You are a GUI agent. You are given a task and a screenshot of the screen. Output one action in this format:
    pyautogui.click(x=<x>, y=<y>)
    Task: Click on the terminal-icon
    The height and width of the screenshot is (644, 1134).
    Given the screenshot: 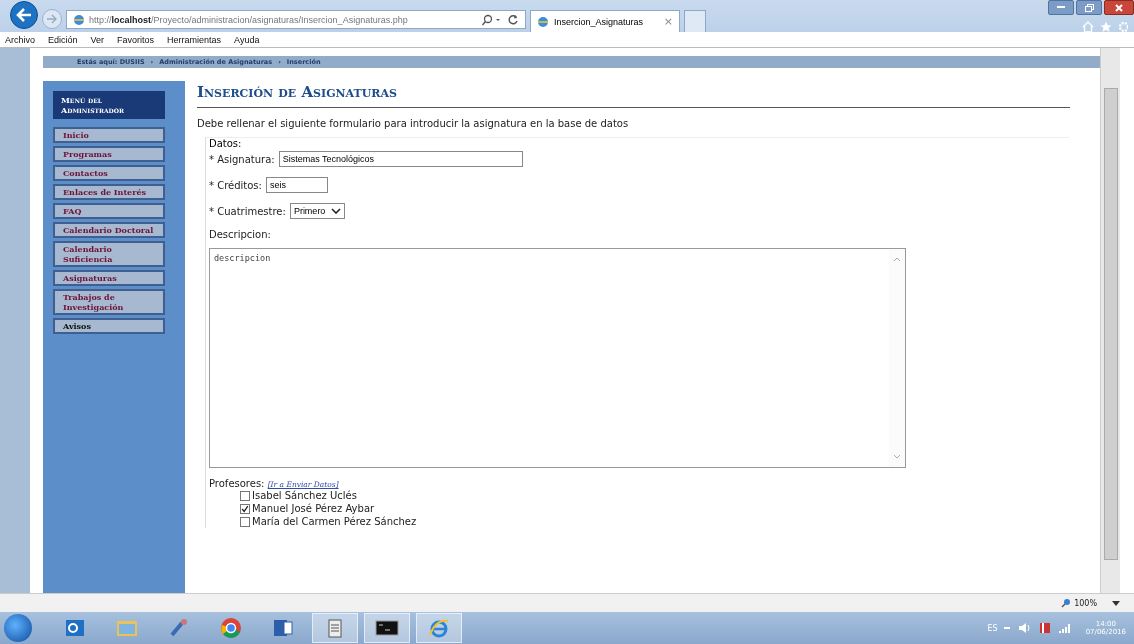 What is the action you would take?
    pyautogui.click(x=387, y=628)
    